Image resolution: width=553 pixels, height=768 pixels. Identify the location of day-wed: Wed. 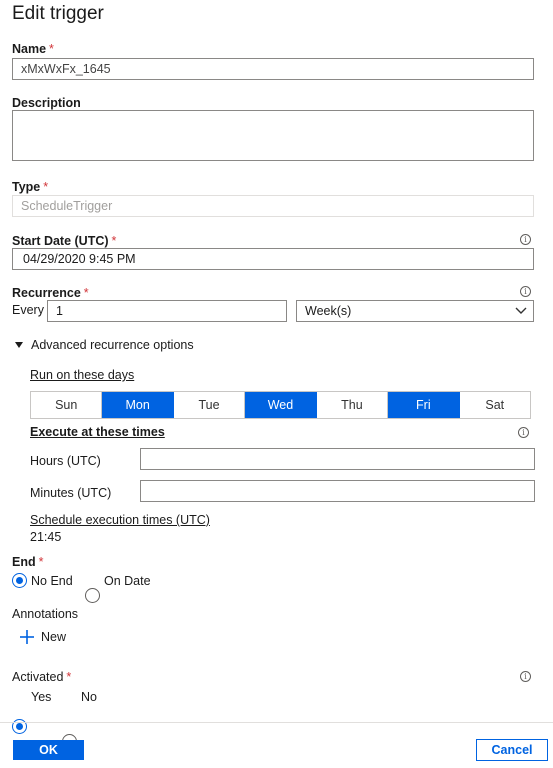
(281, 405).